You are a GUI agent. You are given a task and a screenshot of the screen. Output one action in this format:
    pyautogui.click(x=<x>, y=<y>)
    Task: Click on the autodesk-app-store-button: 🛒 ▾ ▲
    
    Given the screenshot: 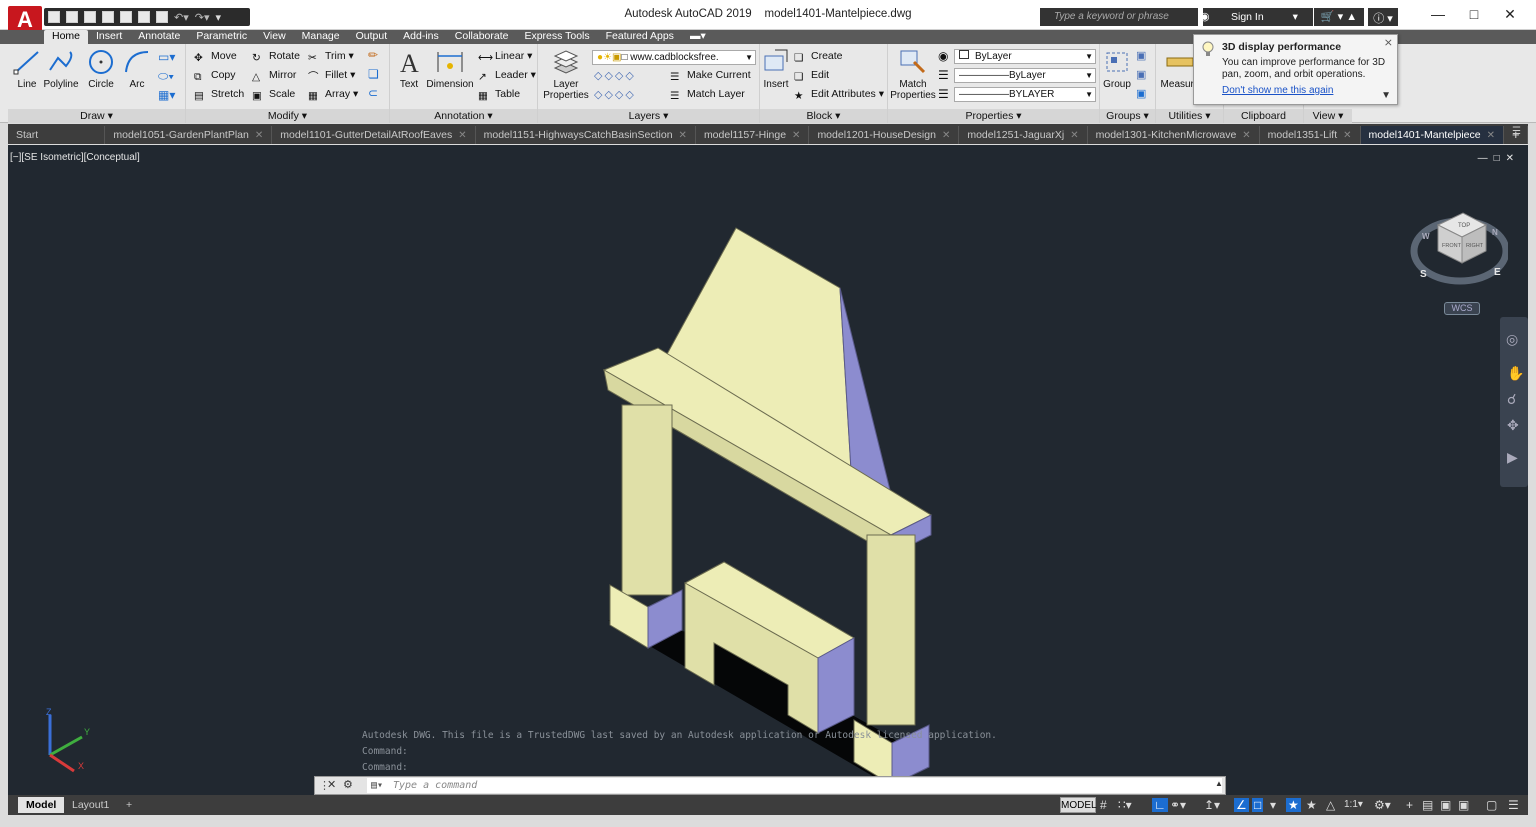 What is the action you would take?
    pyautogui.click(x=1339, y=17)
    